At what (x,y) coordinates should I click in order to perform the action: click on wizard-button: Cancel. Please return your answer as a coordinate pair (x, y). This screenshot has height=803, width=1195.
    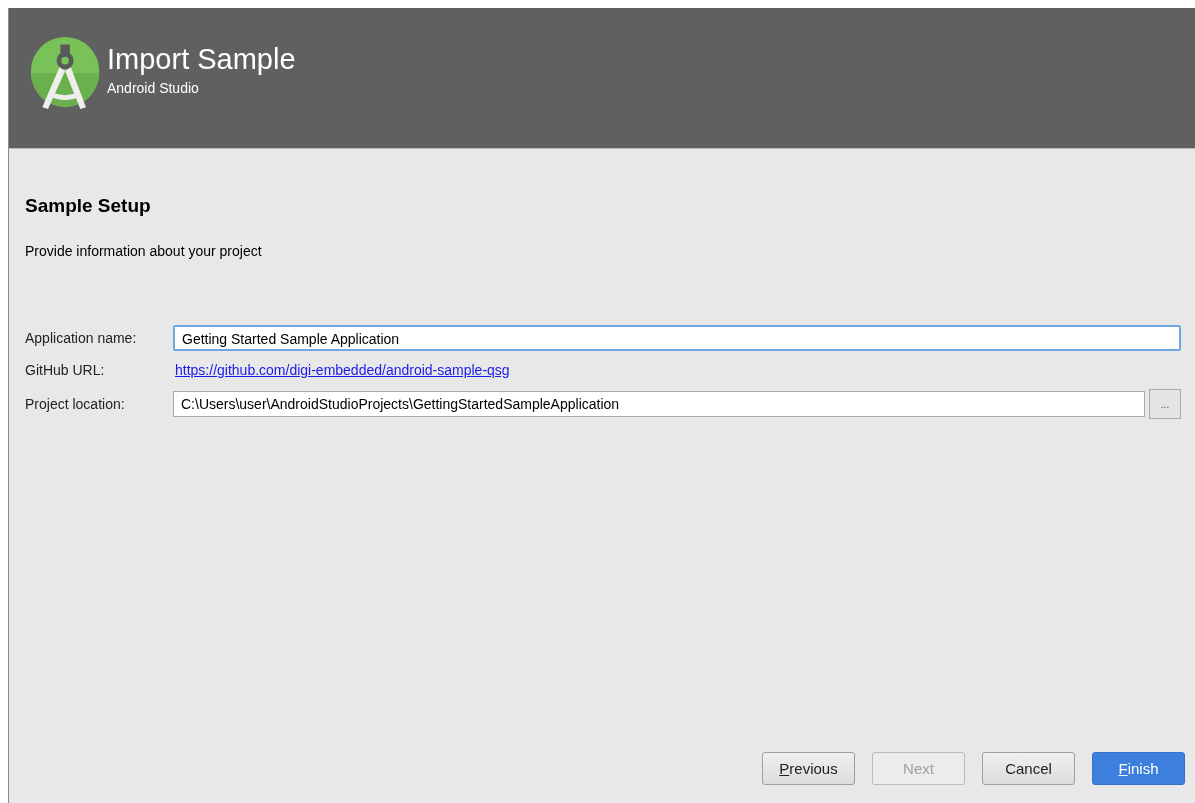
    Looking at the image, I should click on (1028, 768).